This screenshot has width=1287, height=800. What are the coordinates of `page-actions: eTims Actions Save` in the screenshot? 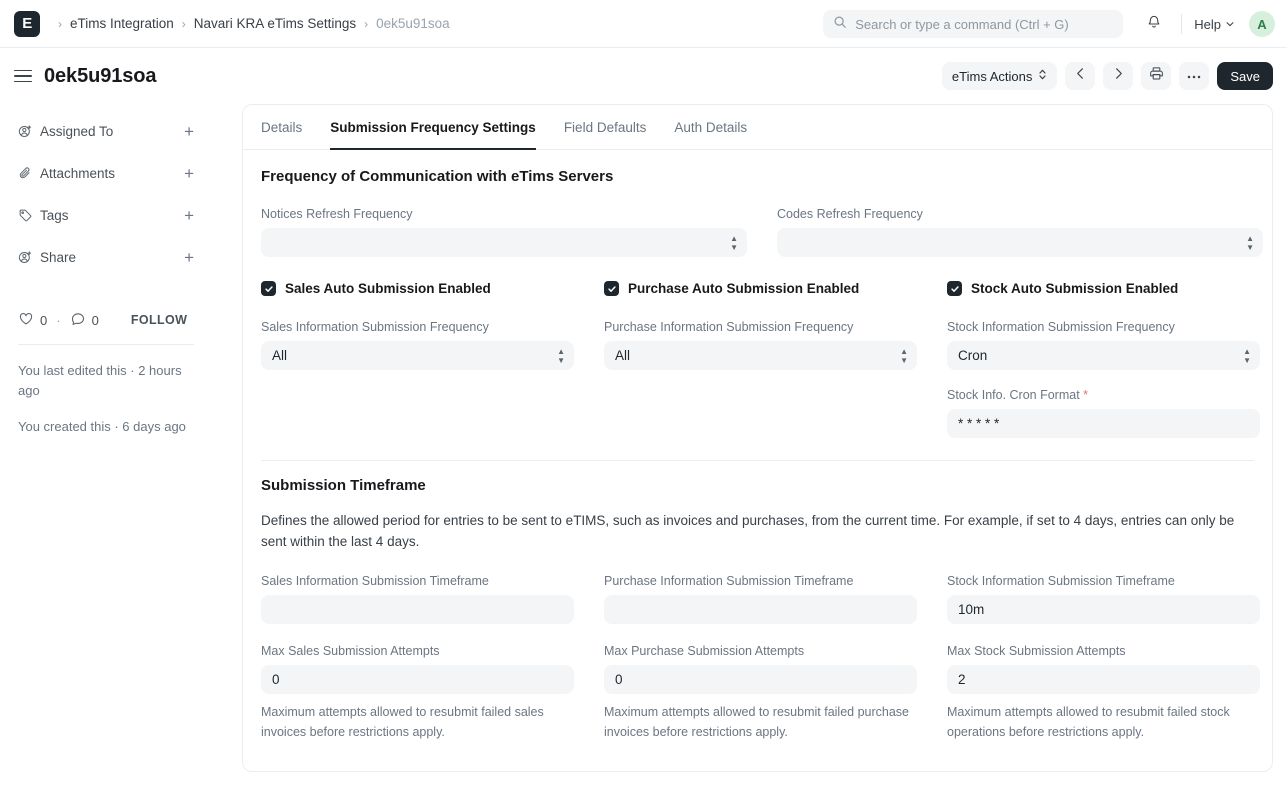 It's located at (1107, 76).